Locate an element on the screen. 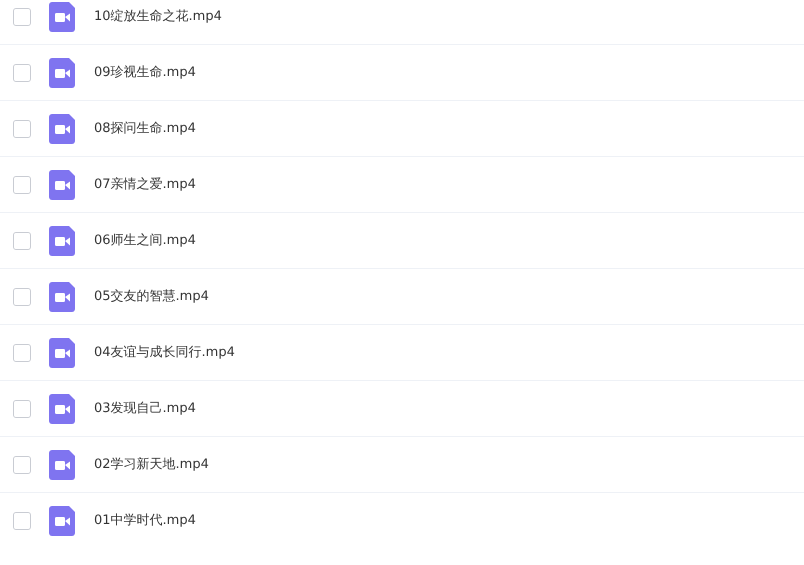 Image resolution: width=804 pixels, height=565 pixels. file-name: 03发现自己.mp4 is located at coordinates (145, 408).